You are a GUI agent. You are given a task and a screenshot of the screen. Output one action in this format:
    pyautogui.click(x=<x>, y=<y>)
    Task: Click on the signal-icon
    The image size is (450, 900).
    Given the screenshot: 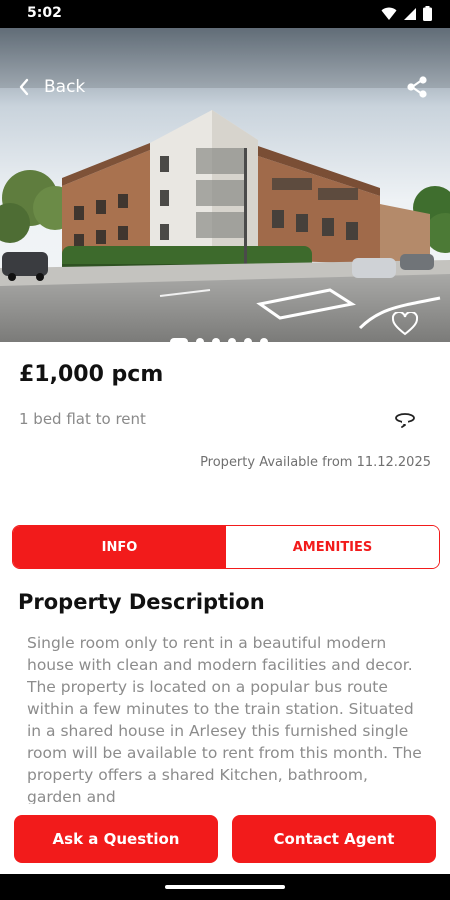 What is the action you would take?
    pyautogui.click(x=410, y=13)
    